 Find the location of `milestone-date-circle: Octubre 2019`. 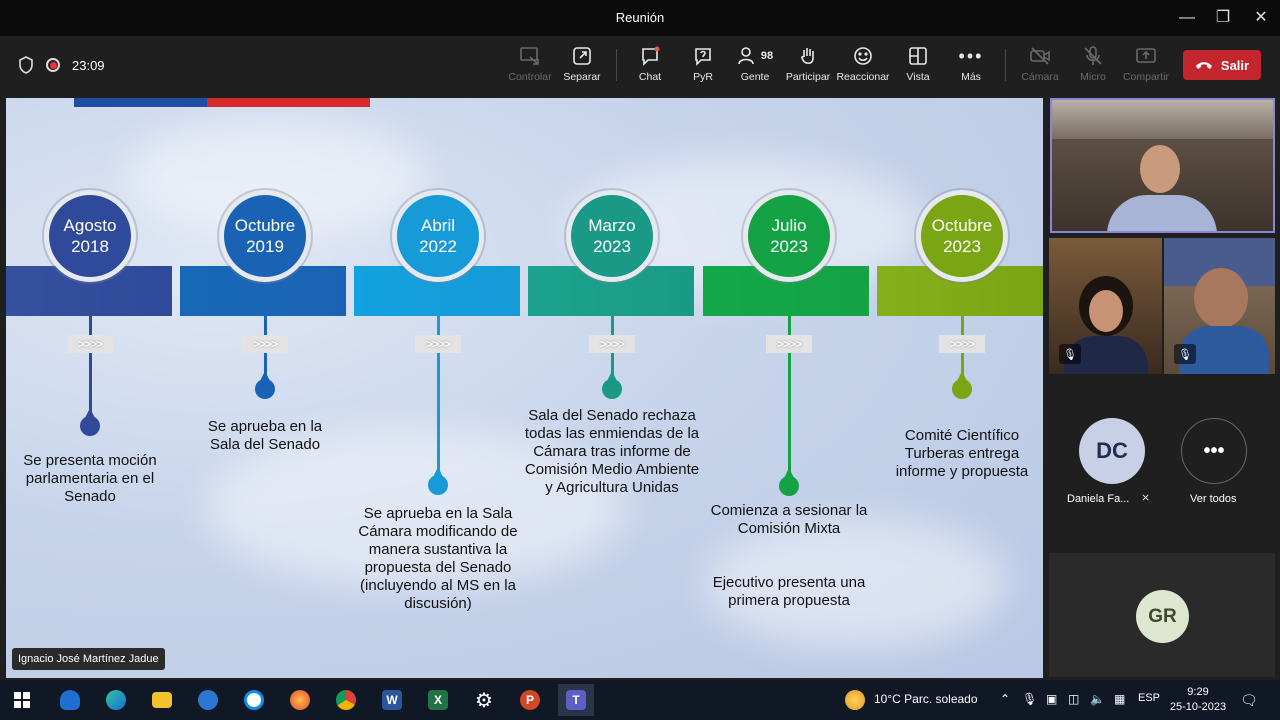

milestone-date-circle: Octubre 2019 is located at coordinates (265, 236).